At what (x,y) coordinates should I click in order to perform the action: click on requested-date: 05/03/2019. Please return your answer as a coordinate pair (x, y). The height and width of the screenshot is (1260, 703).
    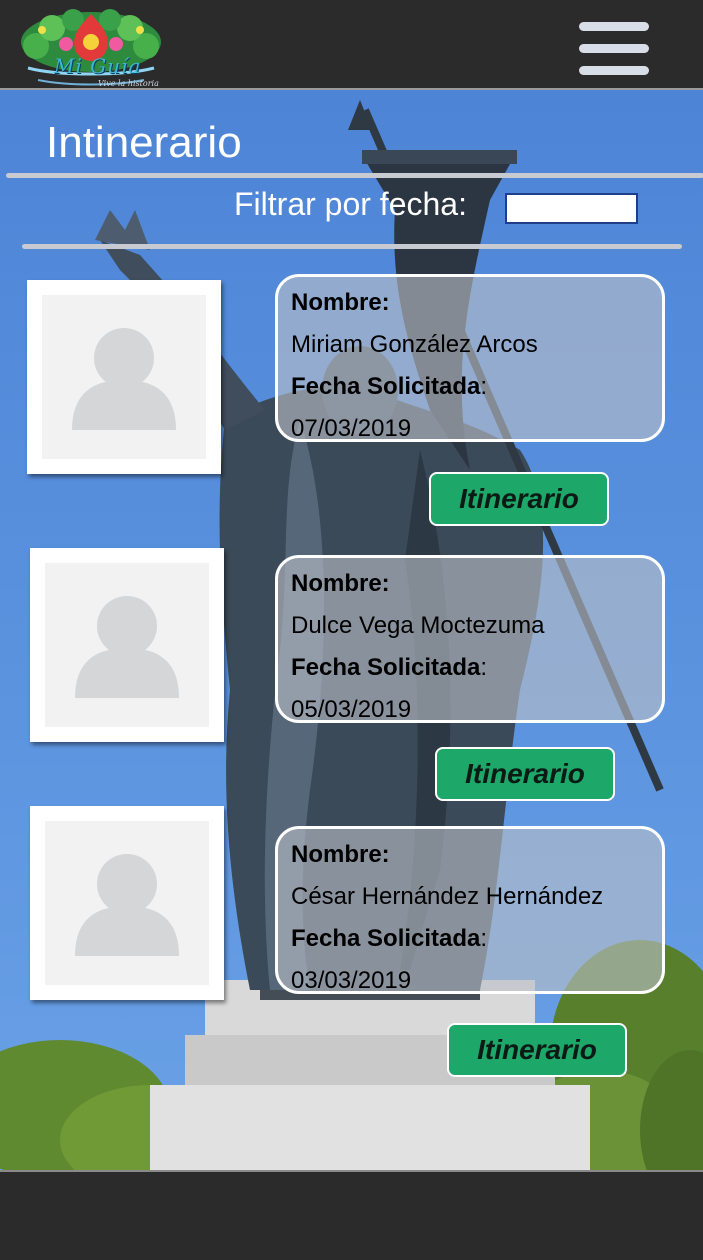
    Looking at the image, I should click on (351, 709).